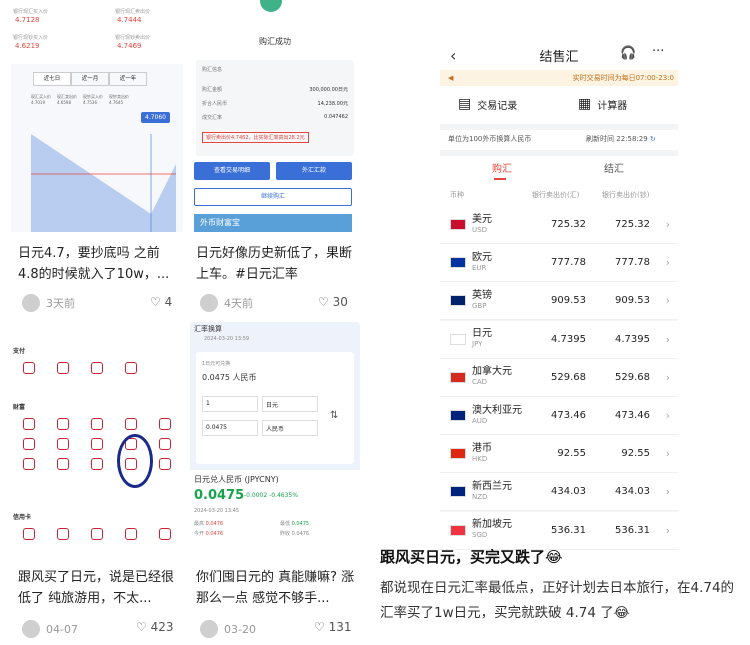  Describe the element at coordinates (568, 530) in the screenshot. I see `spot-sell-value: 536.31` at that location.